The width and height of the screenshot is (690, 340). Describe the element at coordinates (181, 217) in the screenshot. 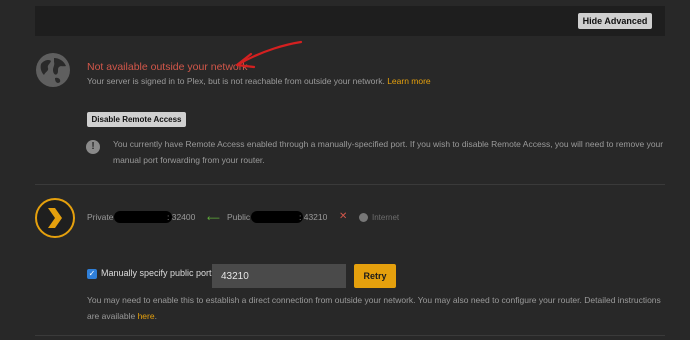

I see `private-port: : 32400` at that location.